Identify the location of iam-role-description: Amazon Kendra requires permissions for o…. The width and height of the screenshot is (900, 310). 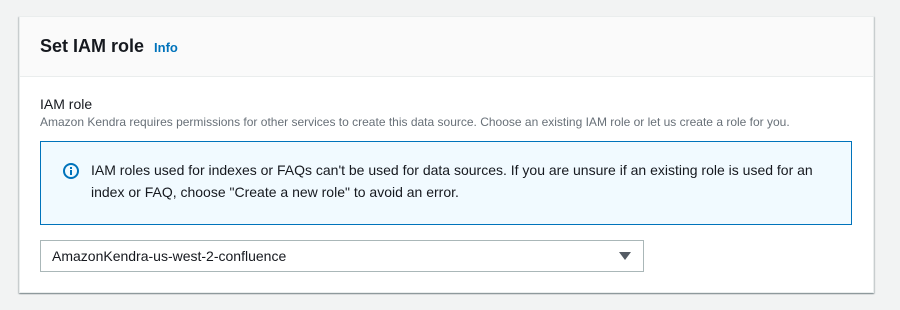
(415, 122).